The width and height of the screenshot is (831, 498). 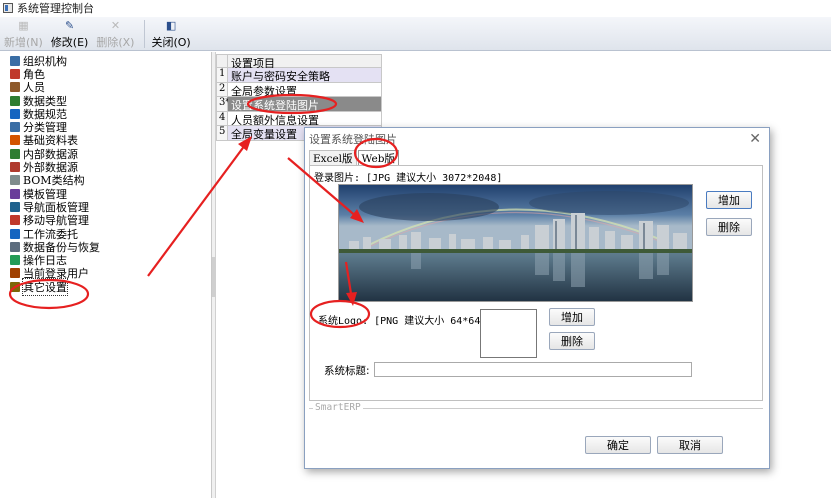 What do you see at coordinates (23, 25) in the screenshot?
I see `new-icon: ▦` at bounding box center [23, 25].